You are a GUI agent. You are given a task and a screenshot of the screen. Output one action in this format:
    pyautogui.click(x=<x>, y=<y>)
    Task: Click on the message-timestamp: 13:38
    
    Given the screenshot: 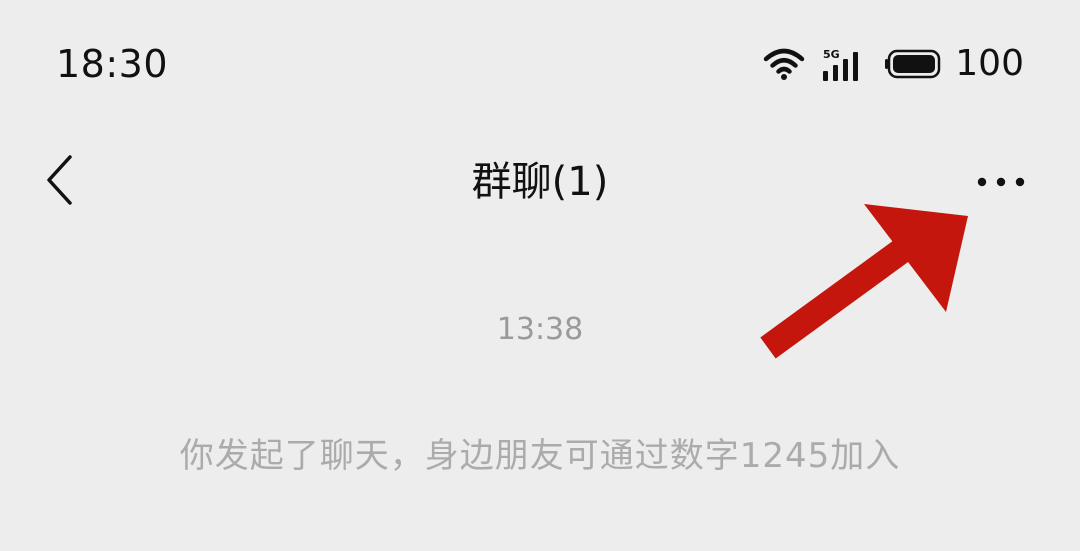 What is the action you would take?
    pyautogui.click(x=540, y=329)
    